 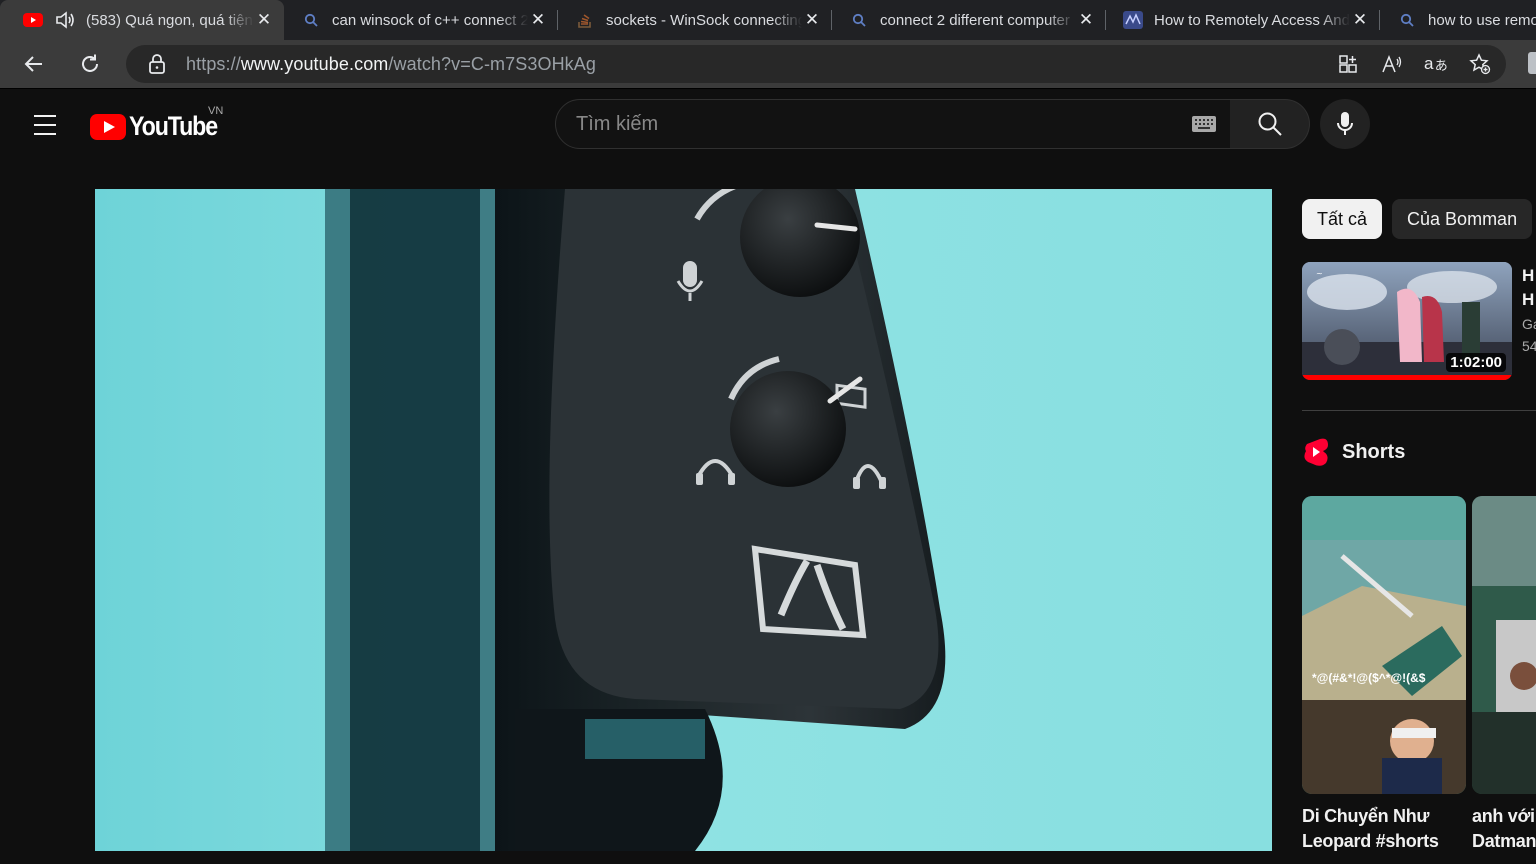 I want to click on voice-search-button, so click(x=1345, y=124).